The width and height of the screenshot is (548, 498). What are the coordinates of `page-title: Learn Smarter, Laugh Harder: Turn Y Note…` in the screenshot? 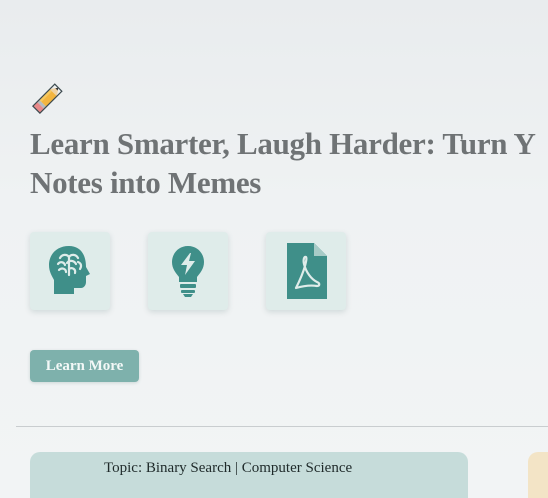 It's located at (283, 163).